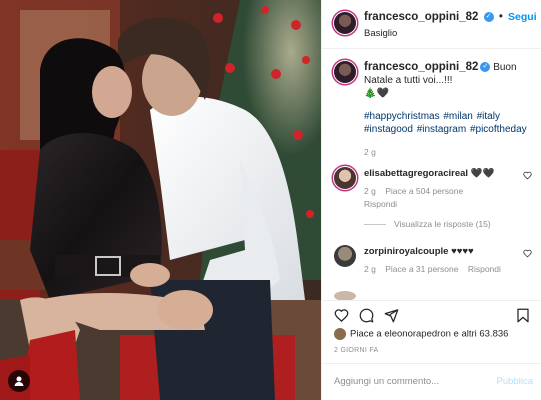  Describe the element at coordinates (448, 152) in the screenshot. I see `caption-age: 2 g` at that location.